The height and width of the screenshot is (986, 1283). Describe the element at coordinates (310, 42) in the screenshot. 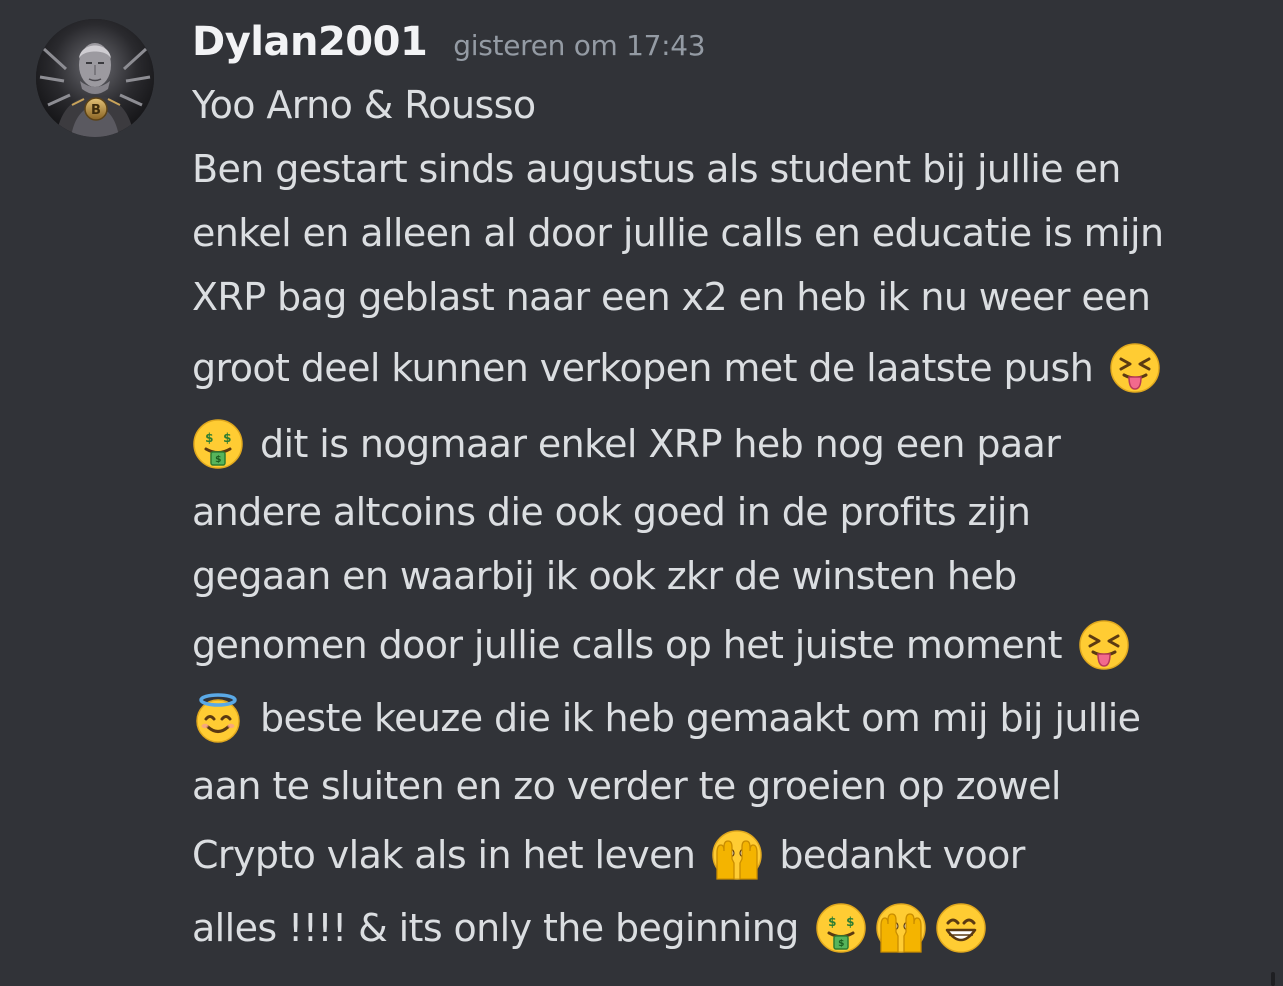

I see `username: Dylan2001` at that location.